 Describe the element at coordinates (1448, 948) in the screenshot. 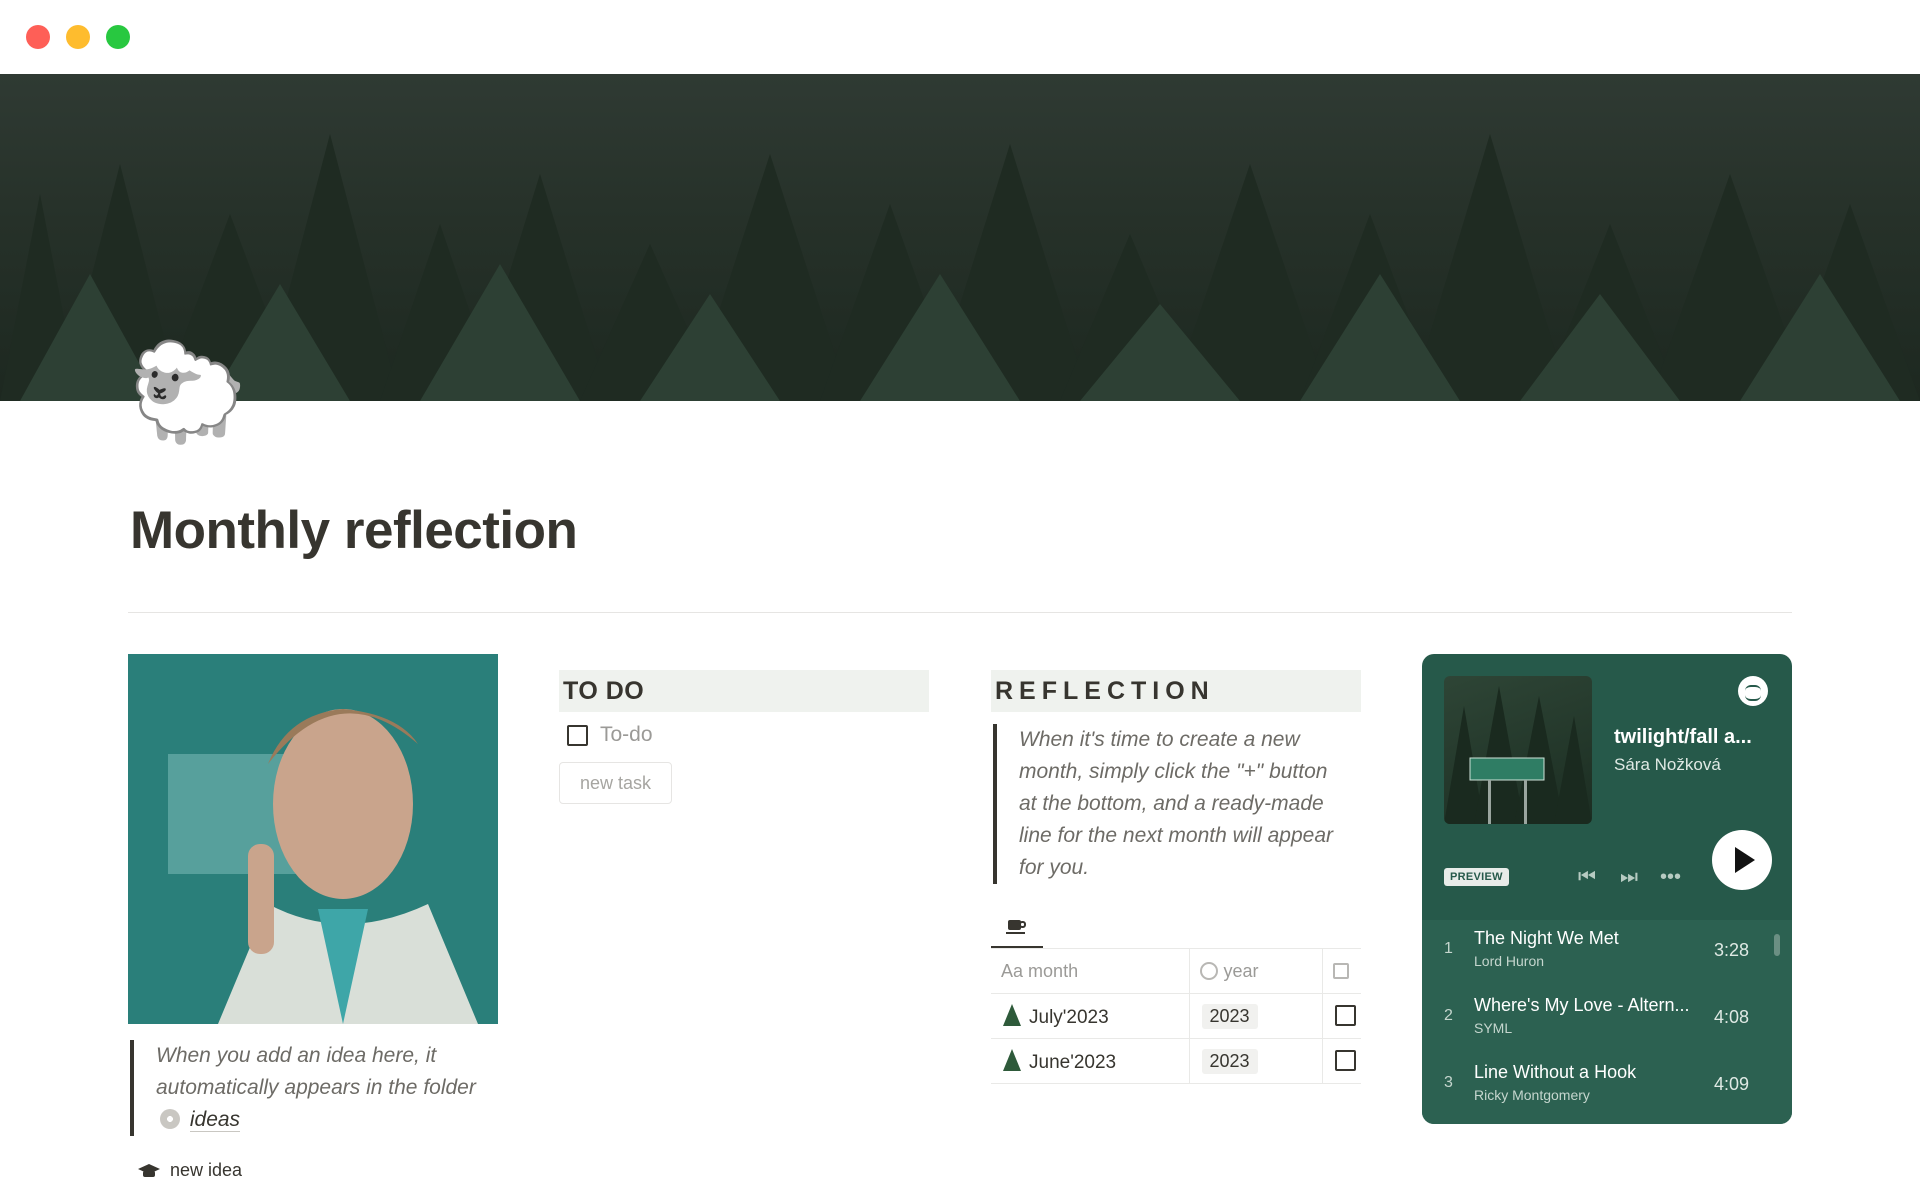

I see `track-number: 1` at that location.